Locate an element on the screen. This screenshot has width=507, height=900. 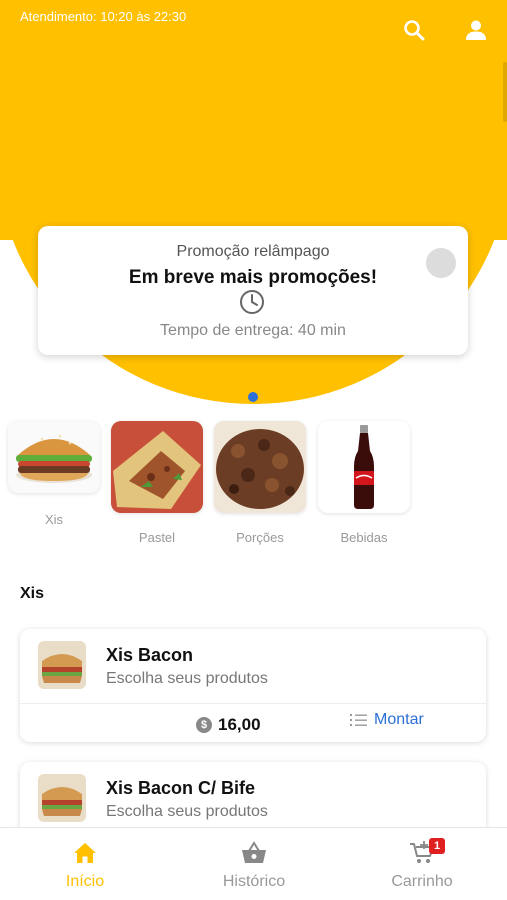
montar-label: Montar is located at coordinates (399, 719).